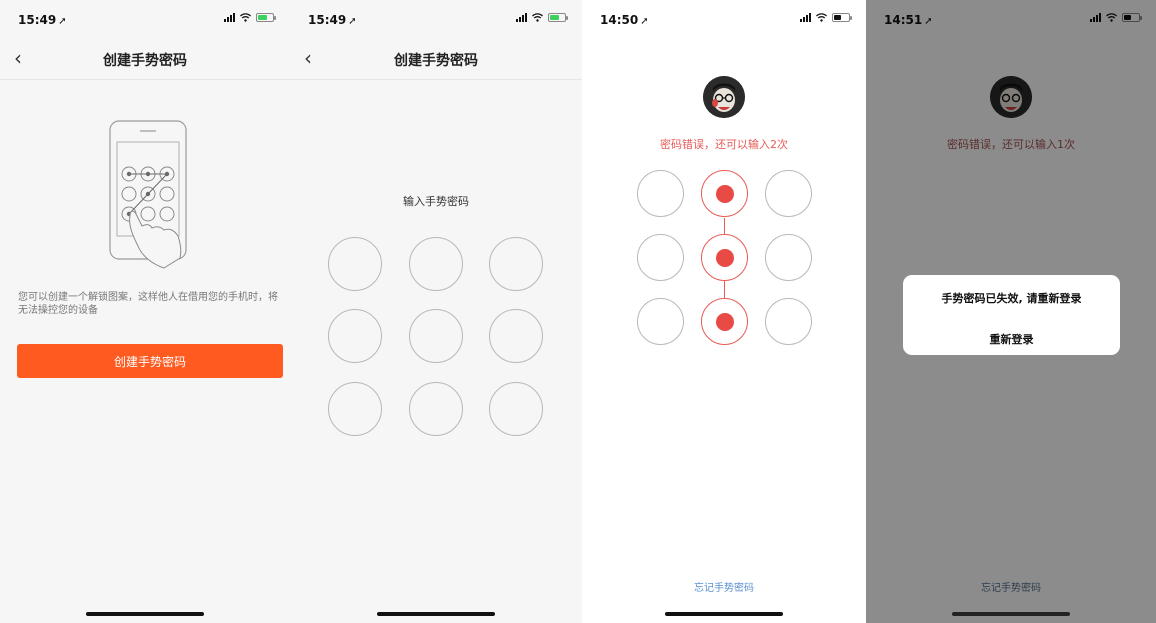 Image resolution: width=1156 pixels, height=623 pixels. I want to click on forgot-gesture-link: 忘记手势密码, so click(724, 586).